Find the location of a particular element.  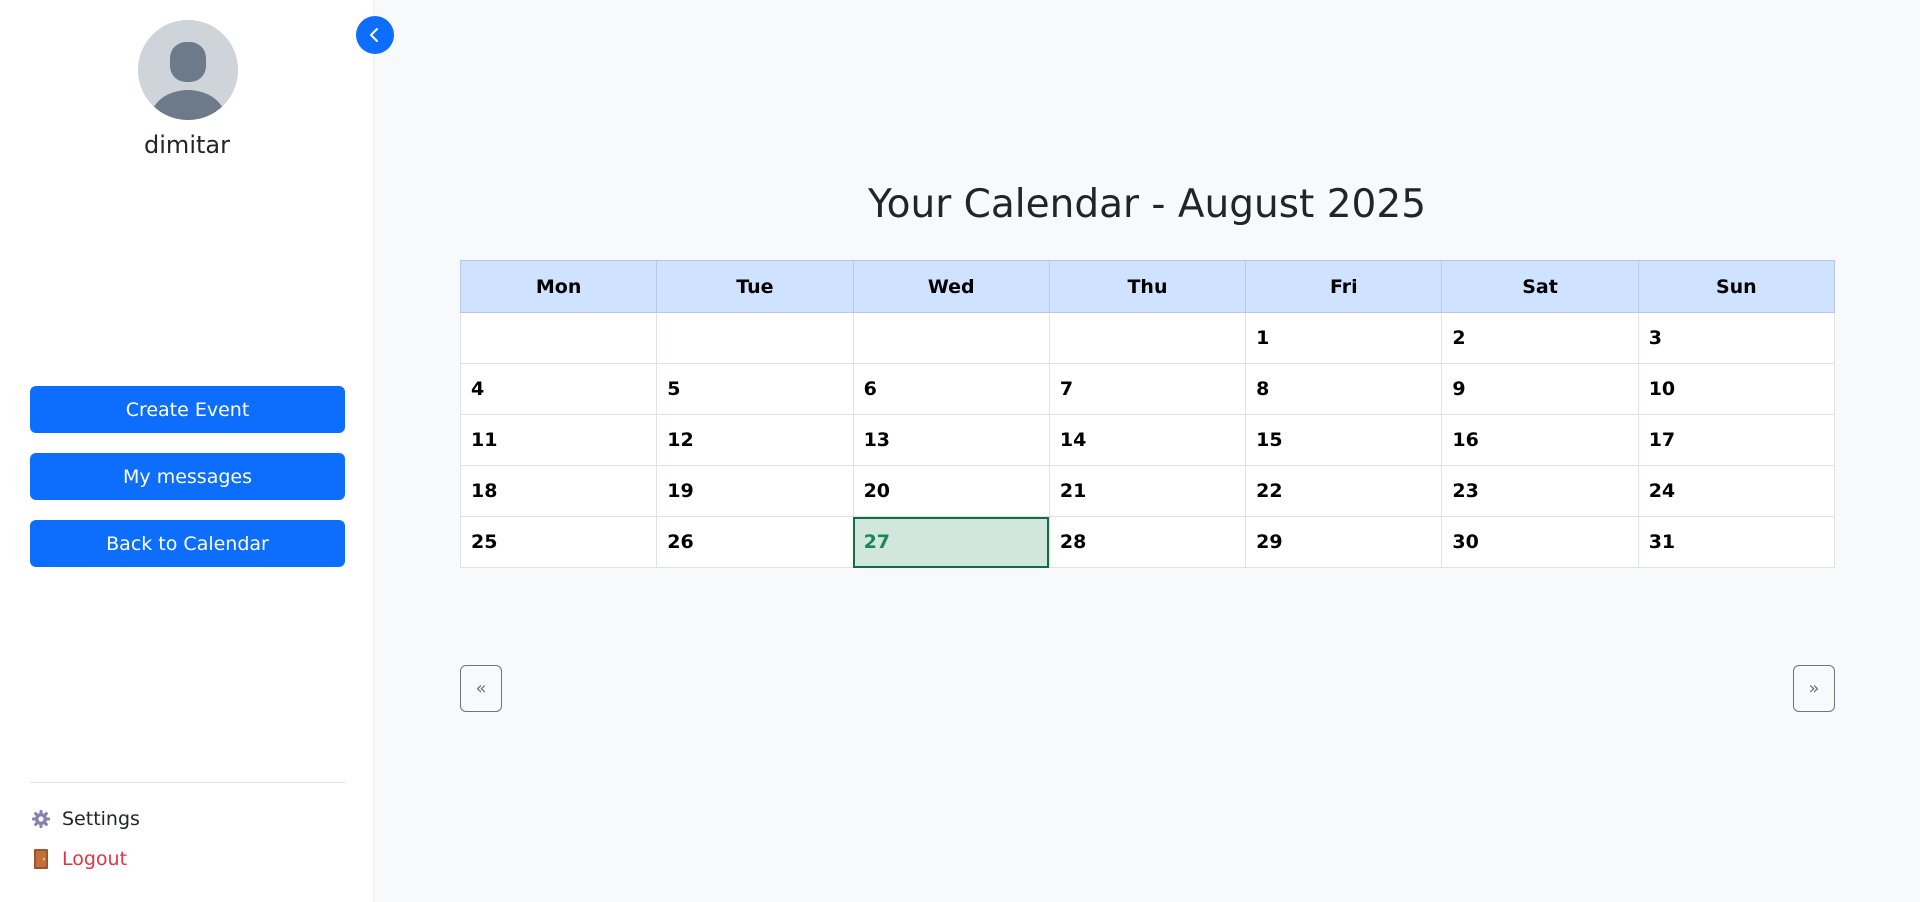

calendar-day: 18 is located at coordinates (558, 491).